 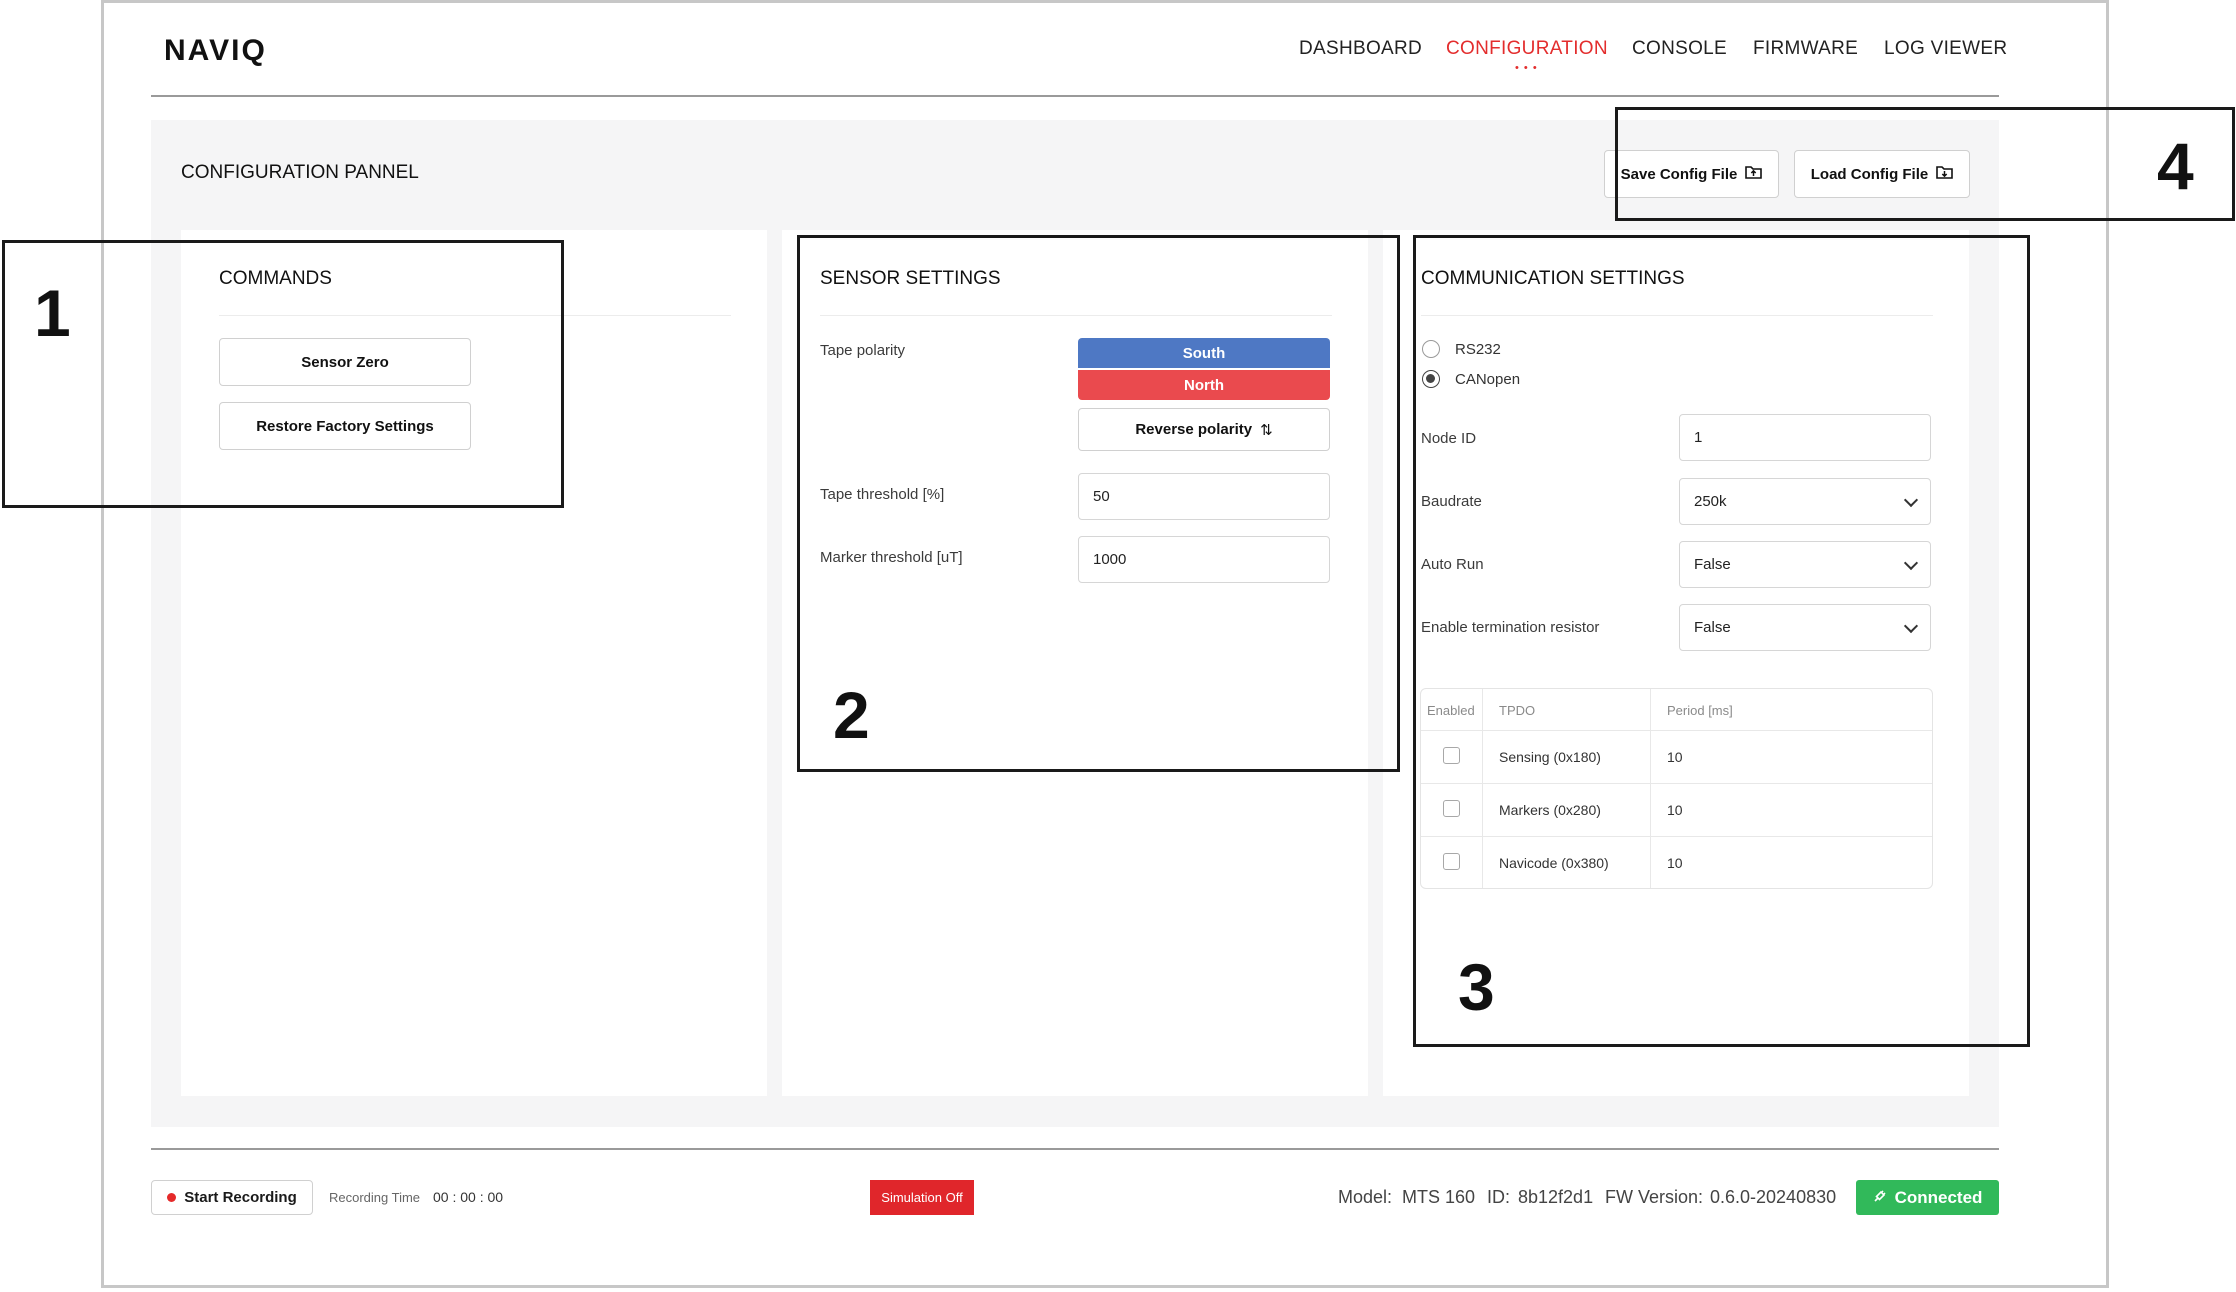 What do you see at coordinates (1476, 987) in the screenshot?
I see `annotation-number-3: 3` at bounding box center [1476, 987].